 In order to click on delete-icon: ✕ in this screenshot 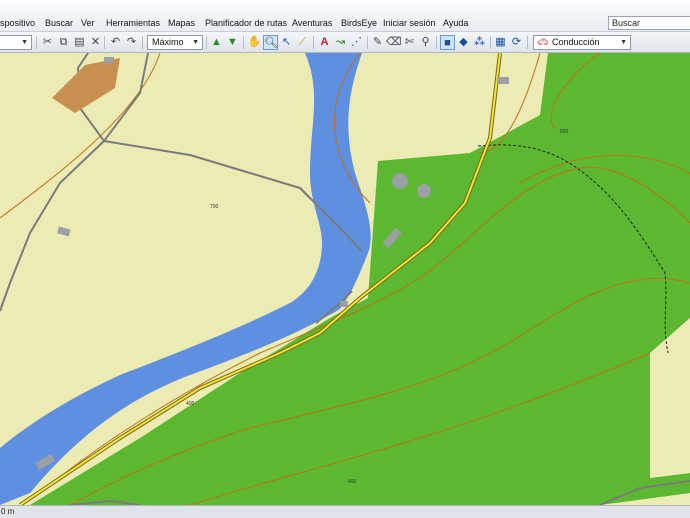, I will do `click(95, 42)`.